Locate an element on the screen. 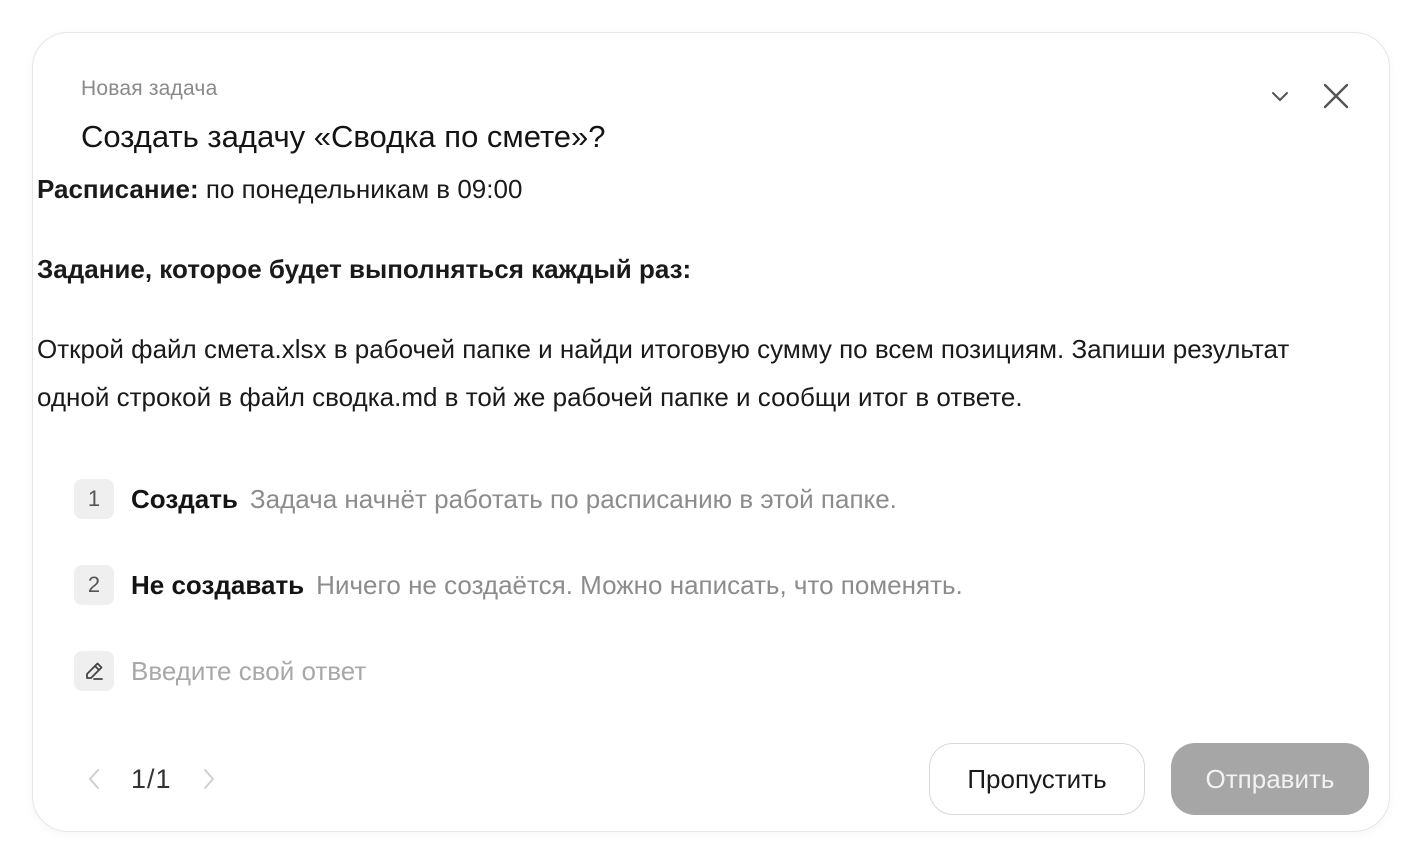 The width and height of the screenshot is (1424, 866). chevron-right-icon is located at coordinates (208, 779).